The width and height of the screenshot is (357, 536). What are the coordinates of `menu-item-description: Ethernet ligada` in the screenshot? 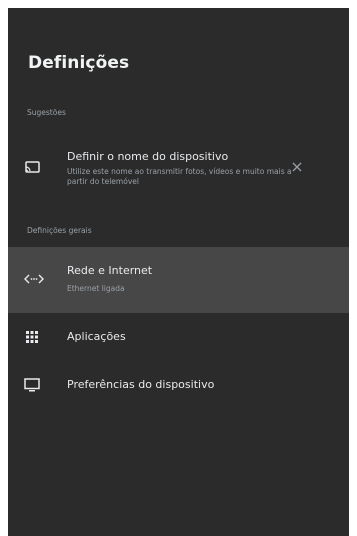 It's located at (96, 288).